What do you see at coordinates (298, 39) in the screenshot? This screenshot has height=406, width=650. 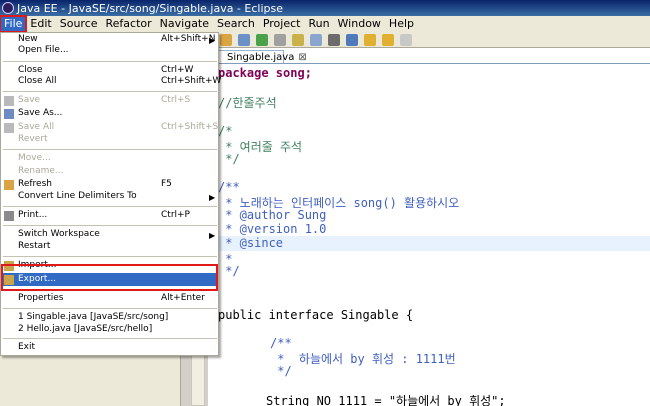 I see `task-icon` at bounding box center [298, 39].